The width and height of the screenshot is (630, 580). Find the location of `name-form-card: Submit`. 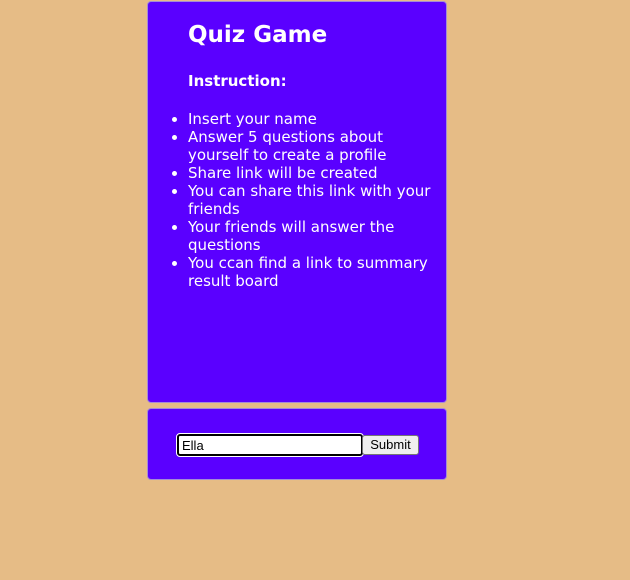

name-form-card: Submit is located at coordinates (297, 444).